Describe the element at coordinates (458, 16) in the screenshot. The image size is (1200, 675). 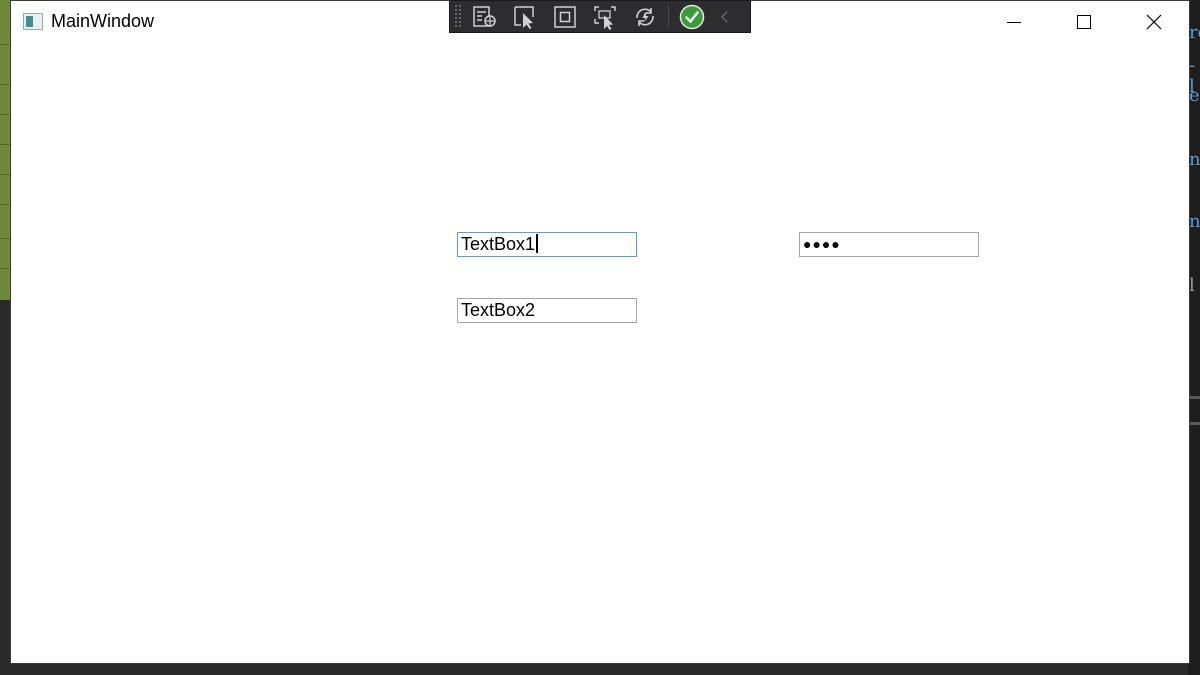
I see `toolbar-grip-handle` at that location.